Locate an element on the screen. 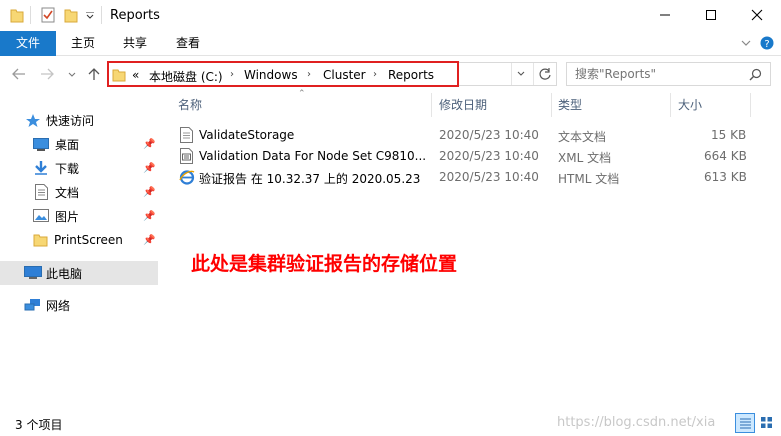 This screenshot has height=436, width=781. large-icons-view-icon is located at coordinates (766, 422).